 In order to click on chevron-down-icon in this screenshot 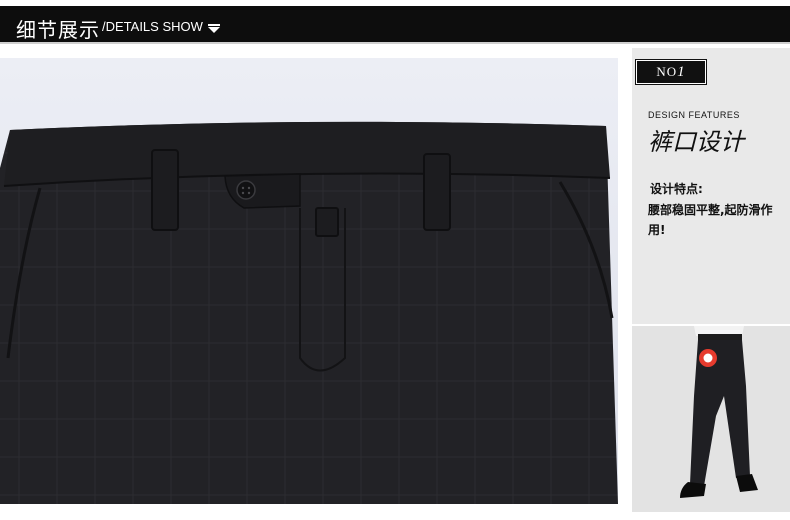, I will do `click(214, 28)`.